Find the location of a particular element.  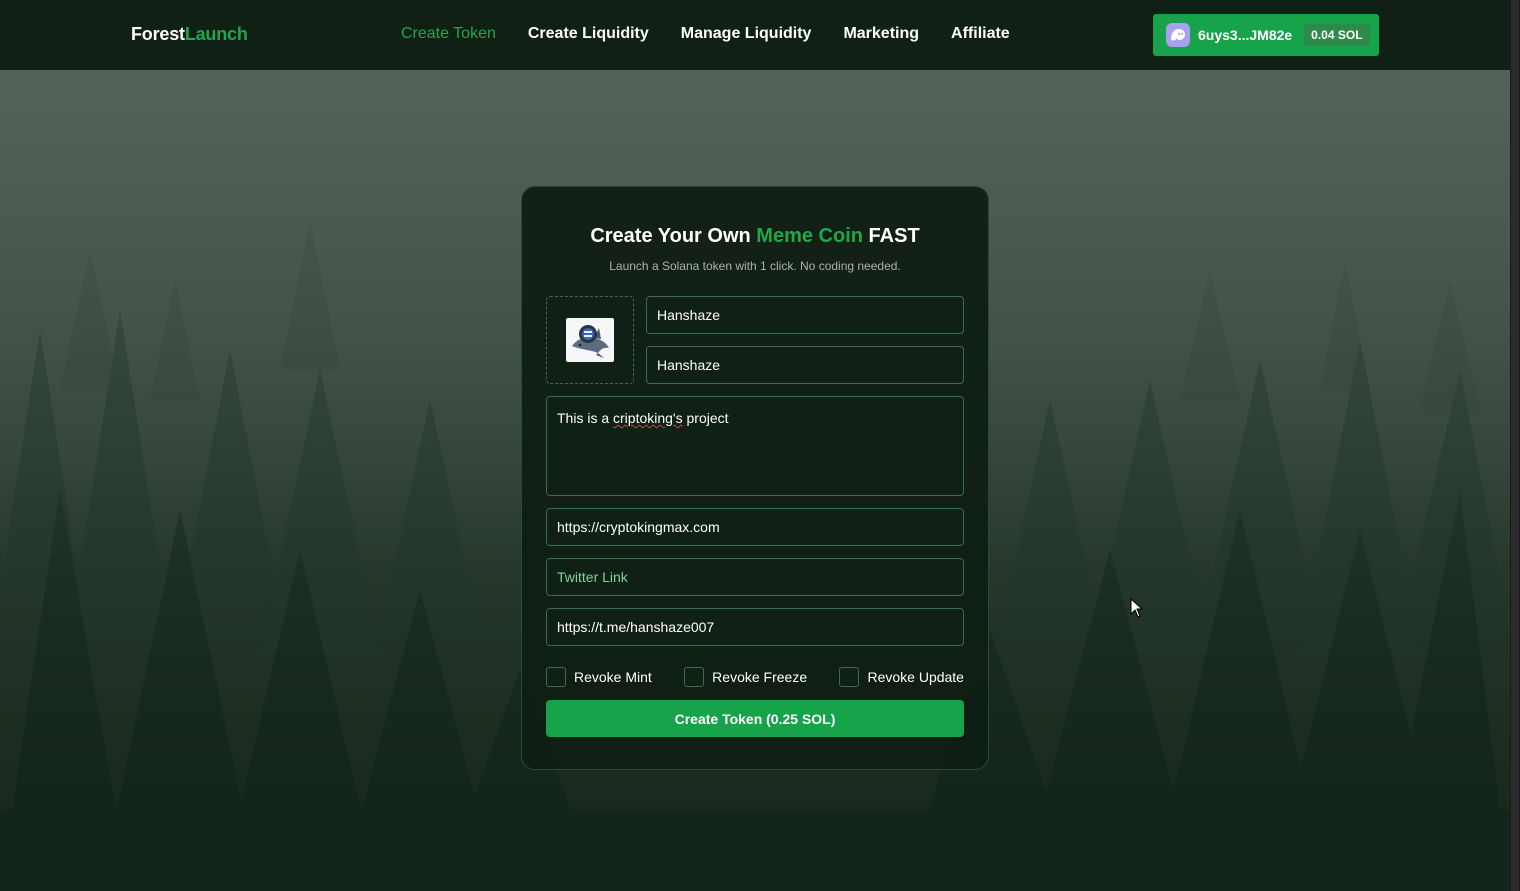

telegram-input: https://t.me/hanshaze007 is located at coordinates (755, 627).